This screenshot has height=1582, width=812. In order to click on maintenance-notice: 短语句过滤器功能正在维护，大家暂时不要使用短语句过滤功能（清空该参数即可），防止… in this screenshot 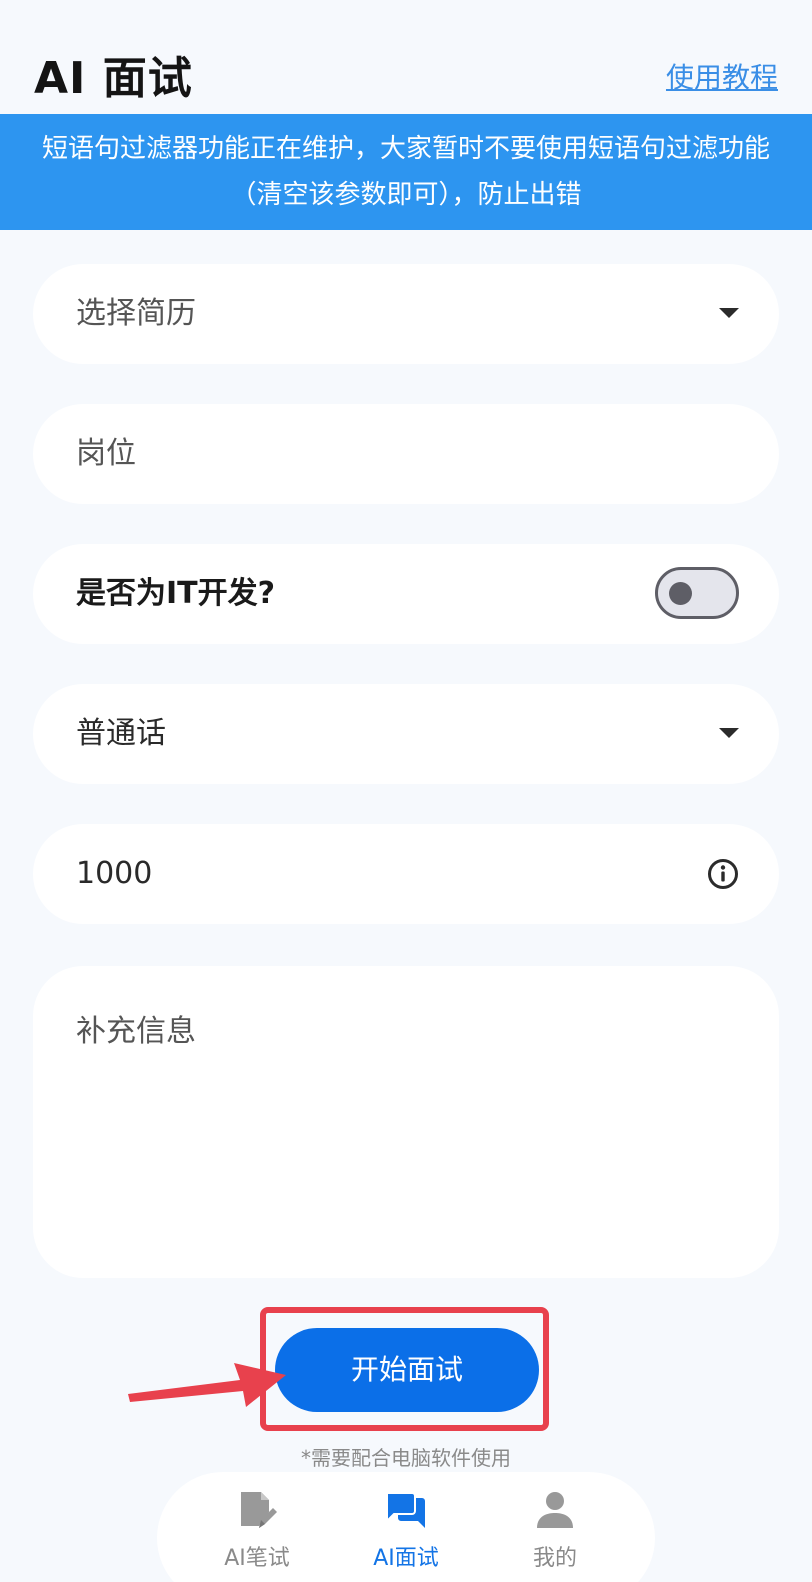, I will do `click(406, 172)`.